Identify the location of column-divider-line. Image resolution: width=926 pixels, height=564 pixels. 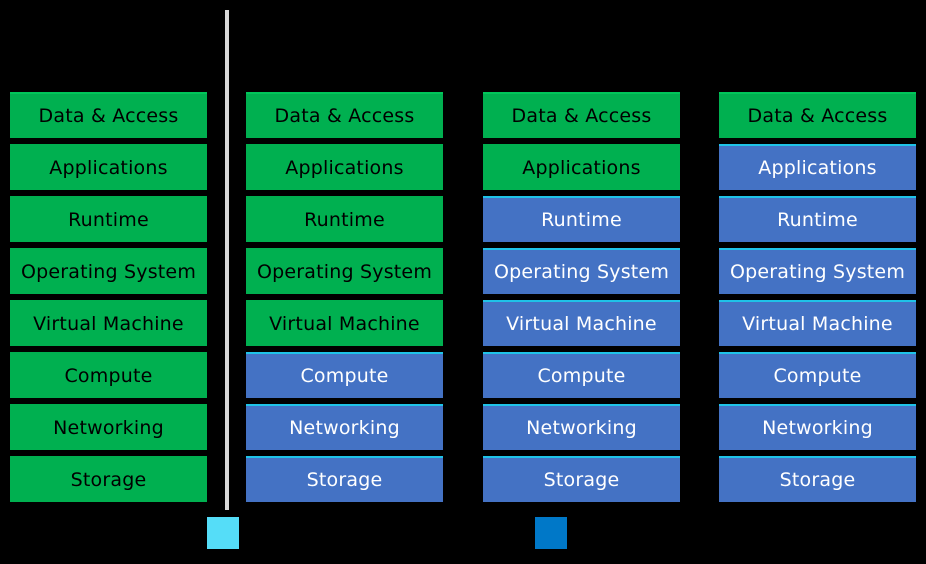
(227, 259).